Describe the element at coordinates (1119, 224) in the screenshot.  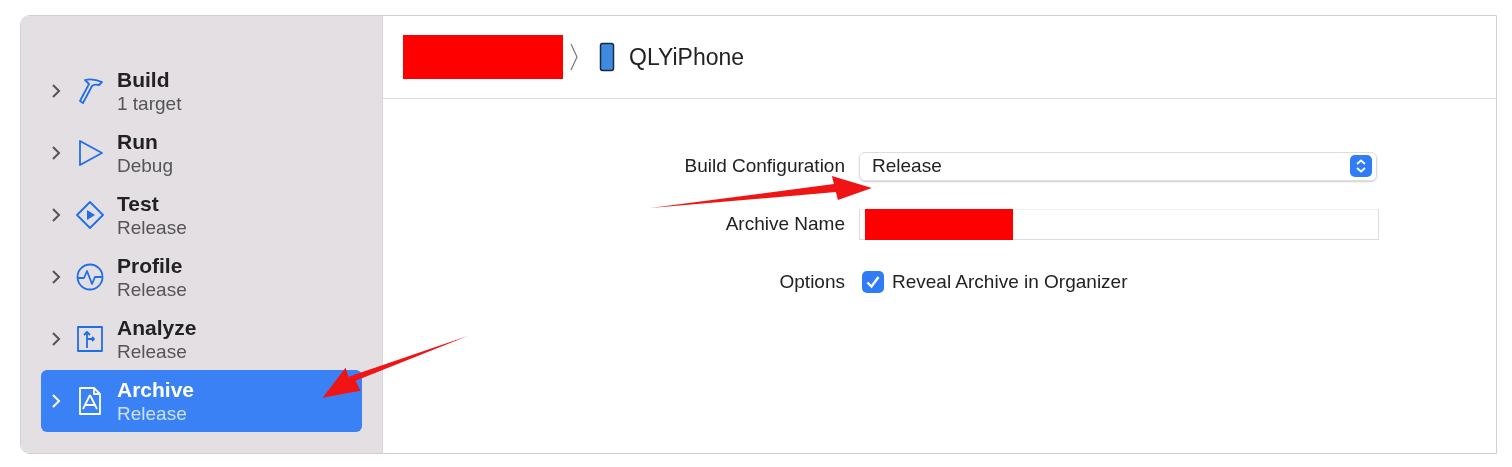
I see `archive-name-field` at that location.